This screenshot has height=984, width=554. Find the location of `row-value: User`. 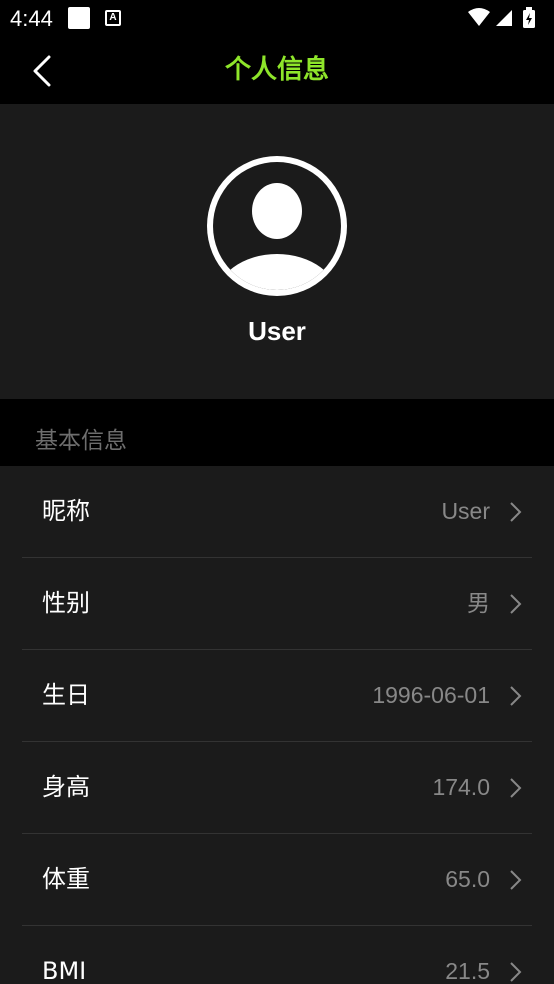

row-value: User is located at coordinates (465, 511).